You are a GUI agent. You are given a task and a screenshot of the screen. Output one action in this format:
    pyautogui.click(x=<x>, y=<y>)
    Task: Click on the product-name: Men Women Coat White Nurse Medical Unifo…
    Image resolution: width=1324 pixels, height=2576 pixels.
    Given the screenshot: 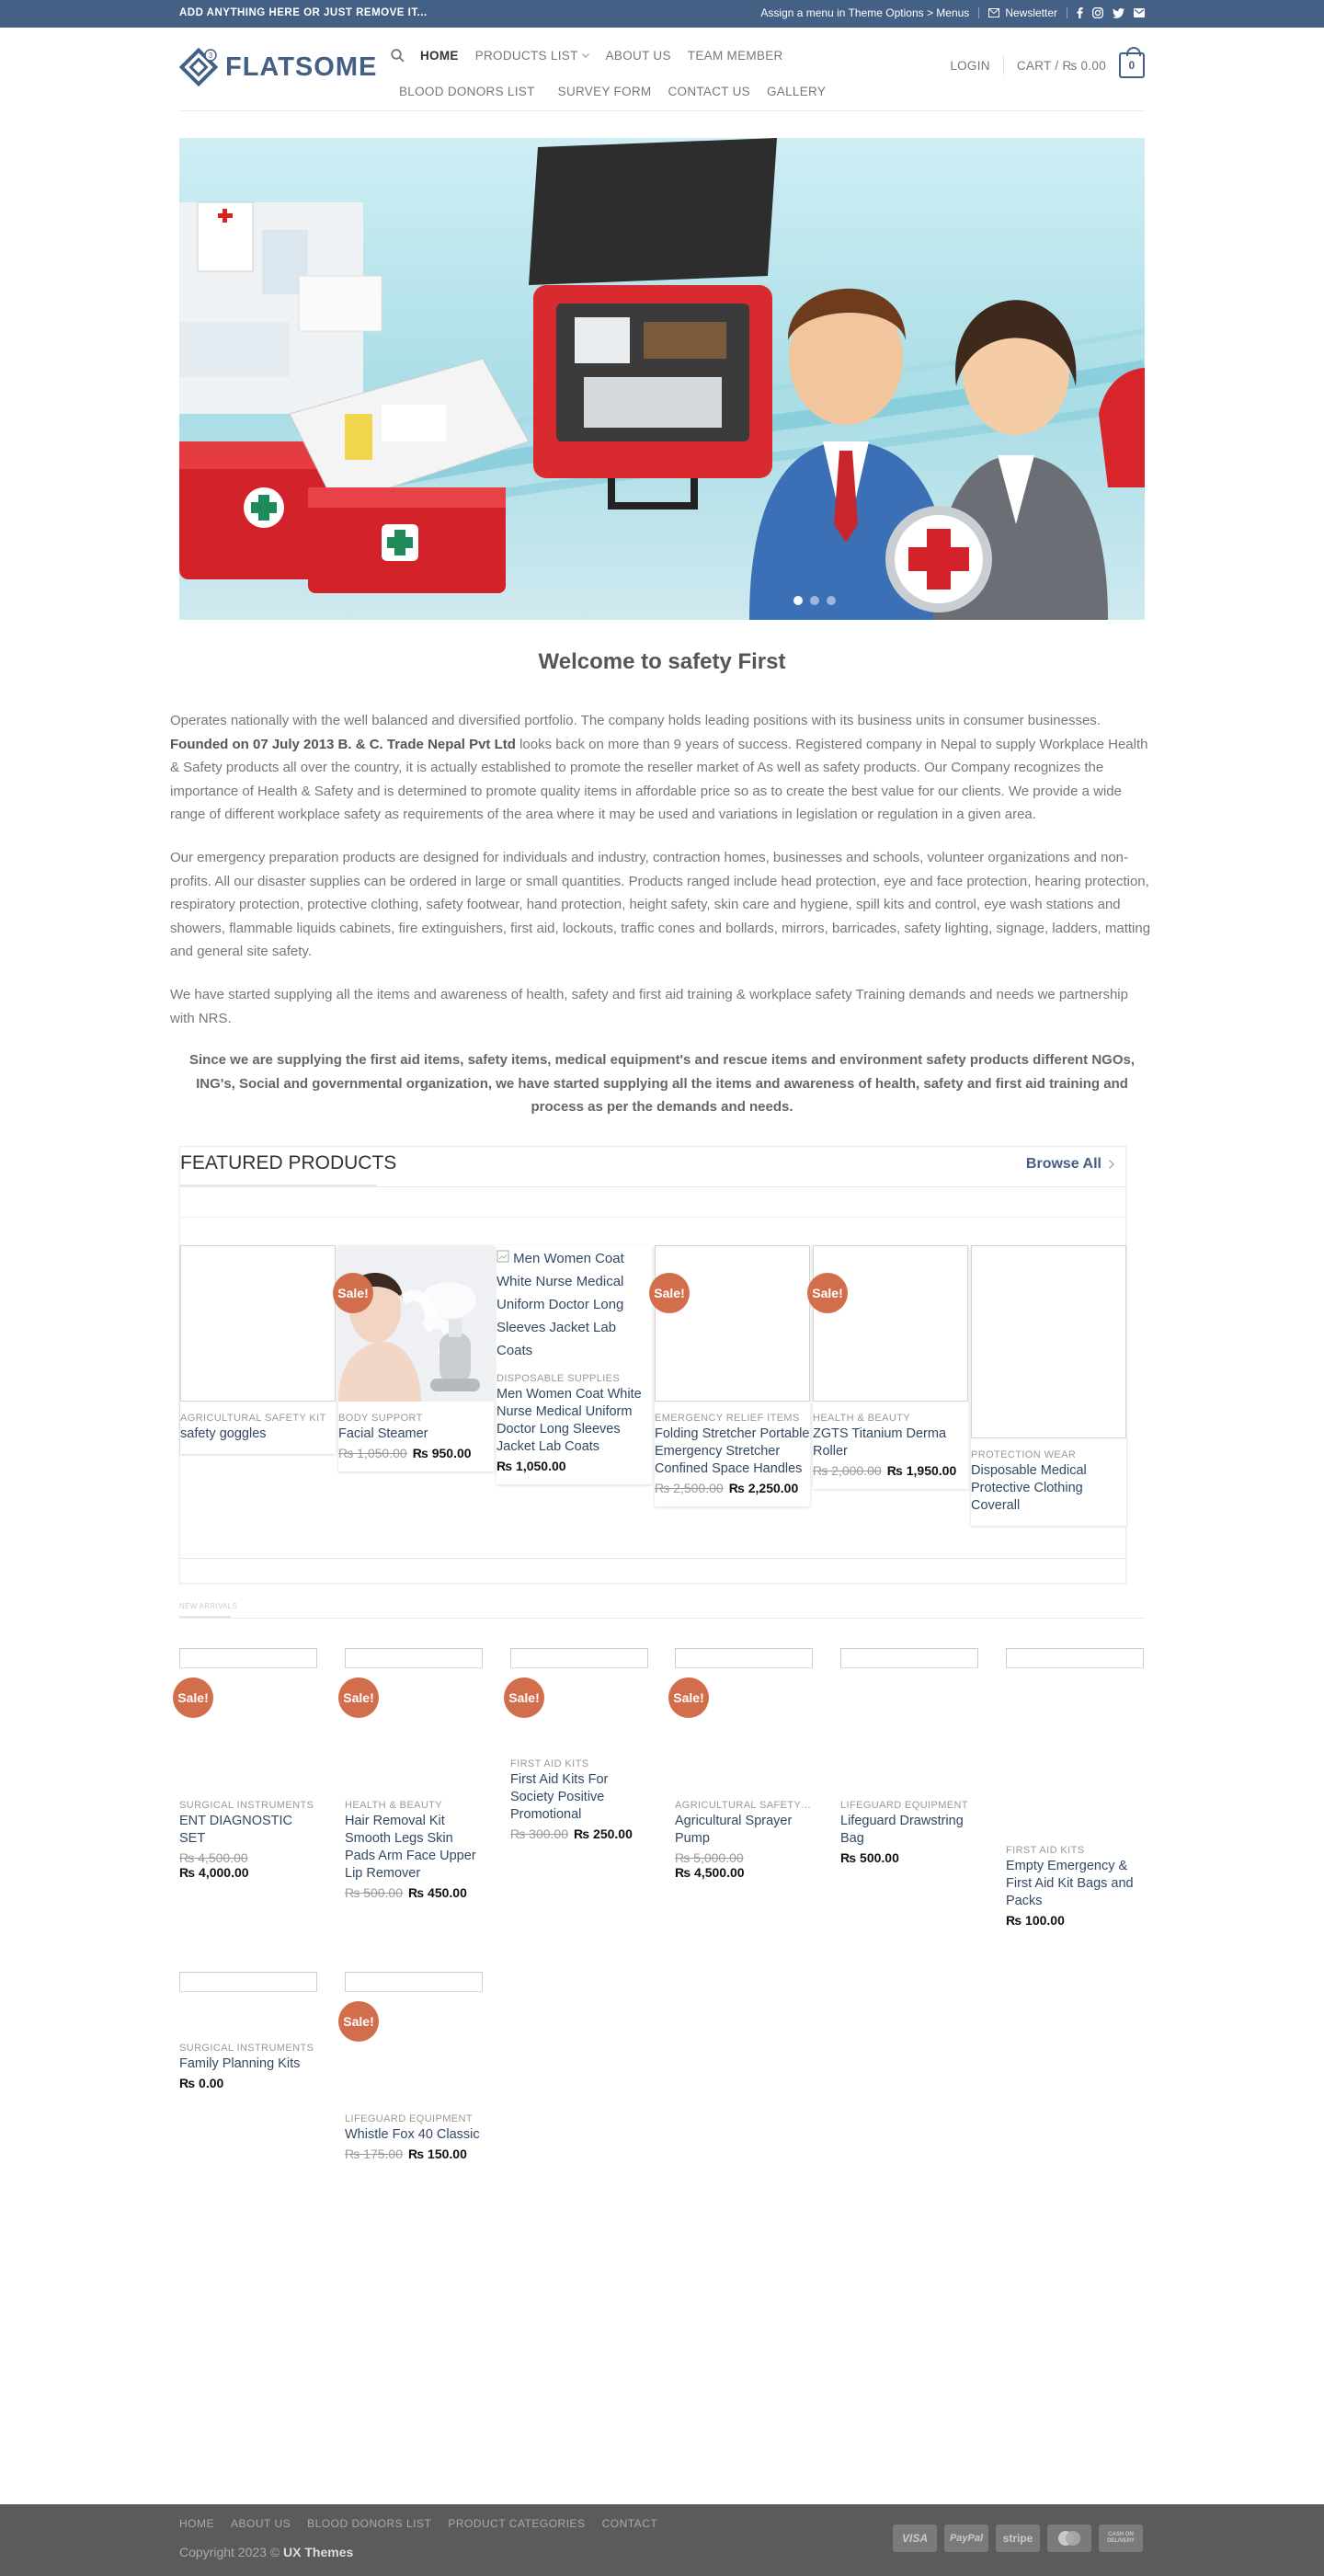 What is the action you would take?
    pyautogui.click(x=574, y=1421)
    